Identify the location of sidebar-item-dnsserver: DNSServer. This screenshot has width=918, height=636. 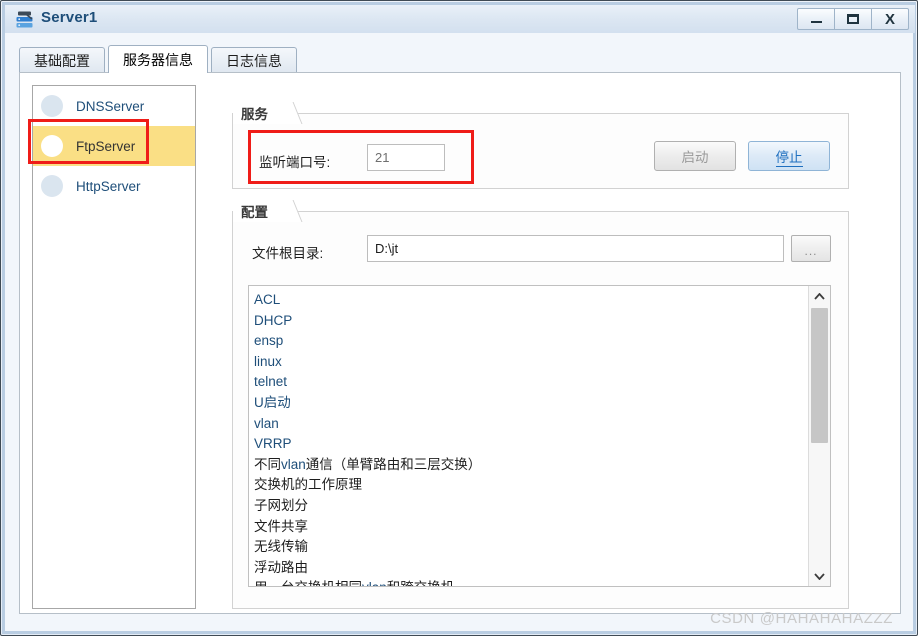
(114, 106).